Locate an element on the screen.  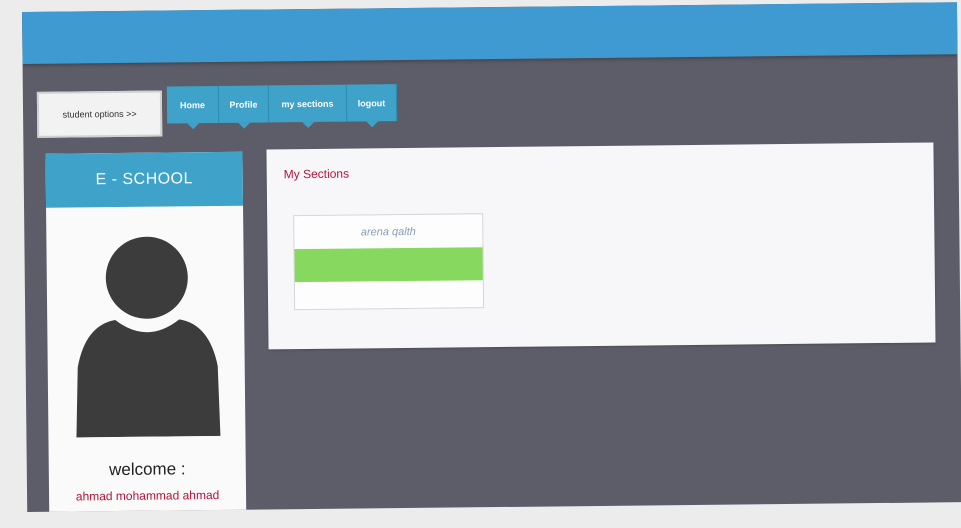
section-name: arena qalth is located at coordinates (388, 231).